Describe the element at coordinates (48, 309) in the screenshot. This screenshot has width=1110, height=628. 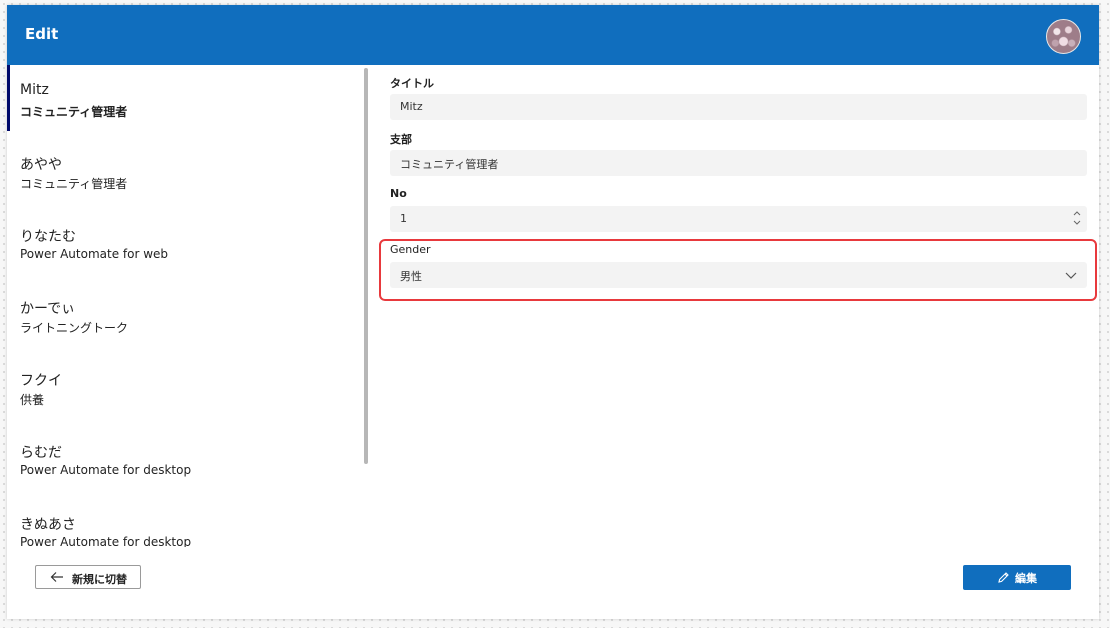
I see `gallery-item-title: かーでぃ` at that location.